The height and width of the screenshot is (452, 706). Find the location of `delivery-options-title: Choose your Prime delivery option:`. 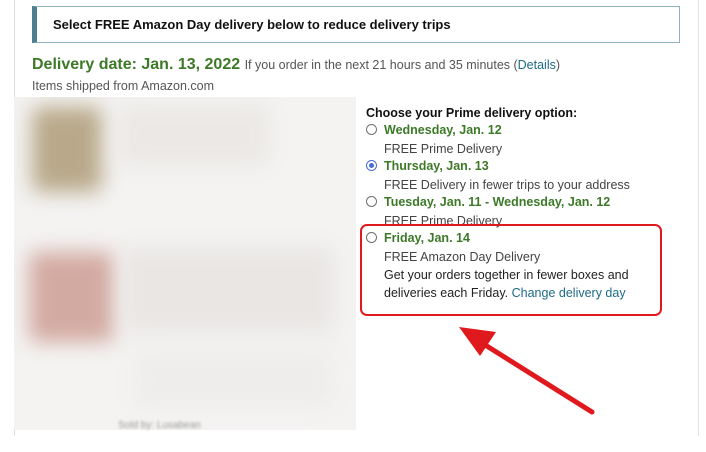

delivery-options-title: Choose your Prime delivery option: is located at coordinates (472, 113).